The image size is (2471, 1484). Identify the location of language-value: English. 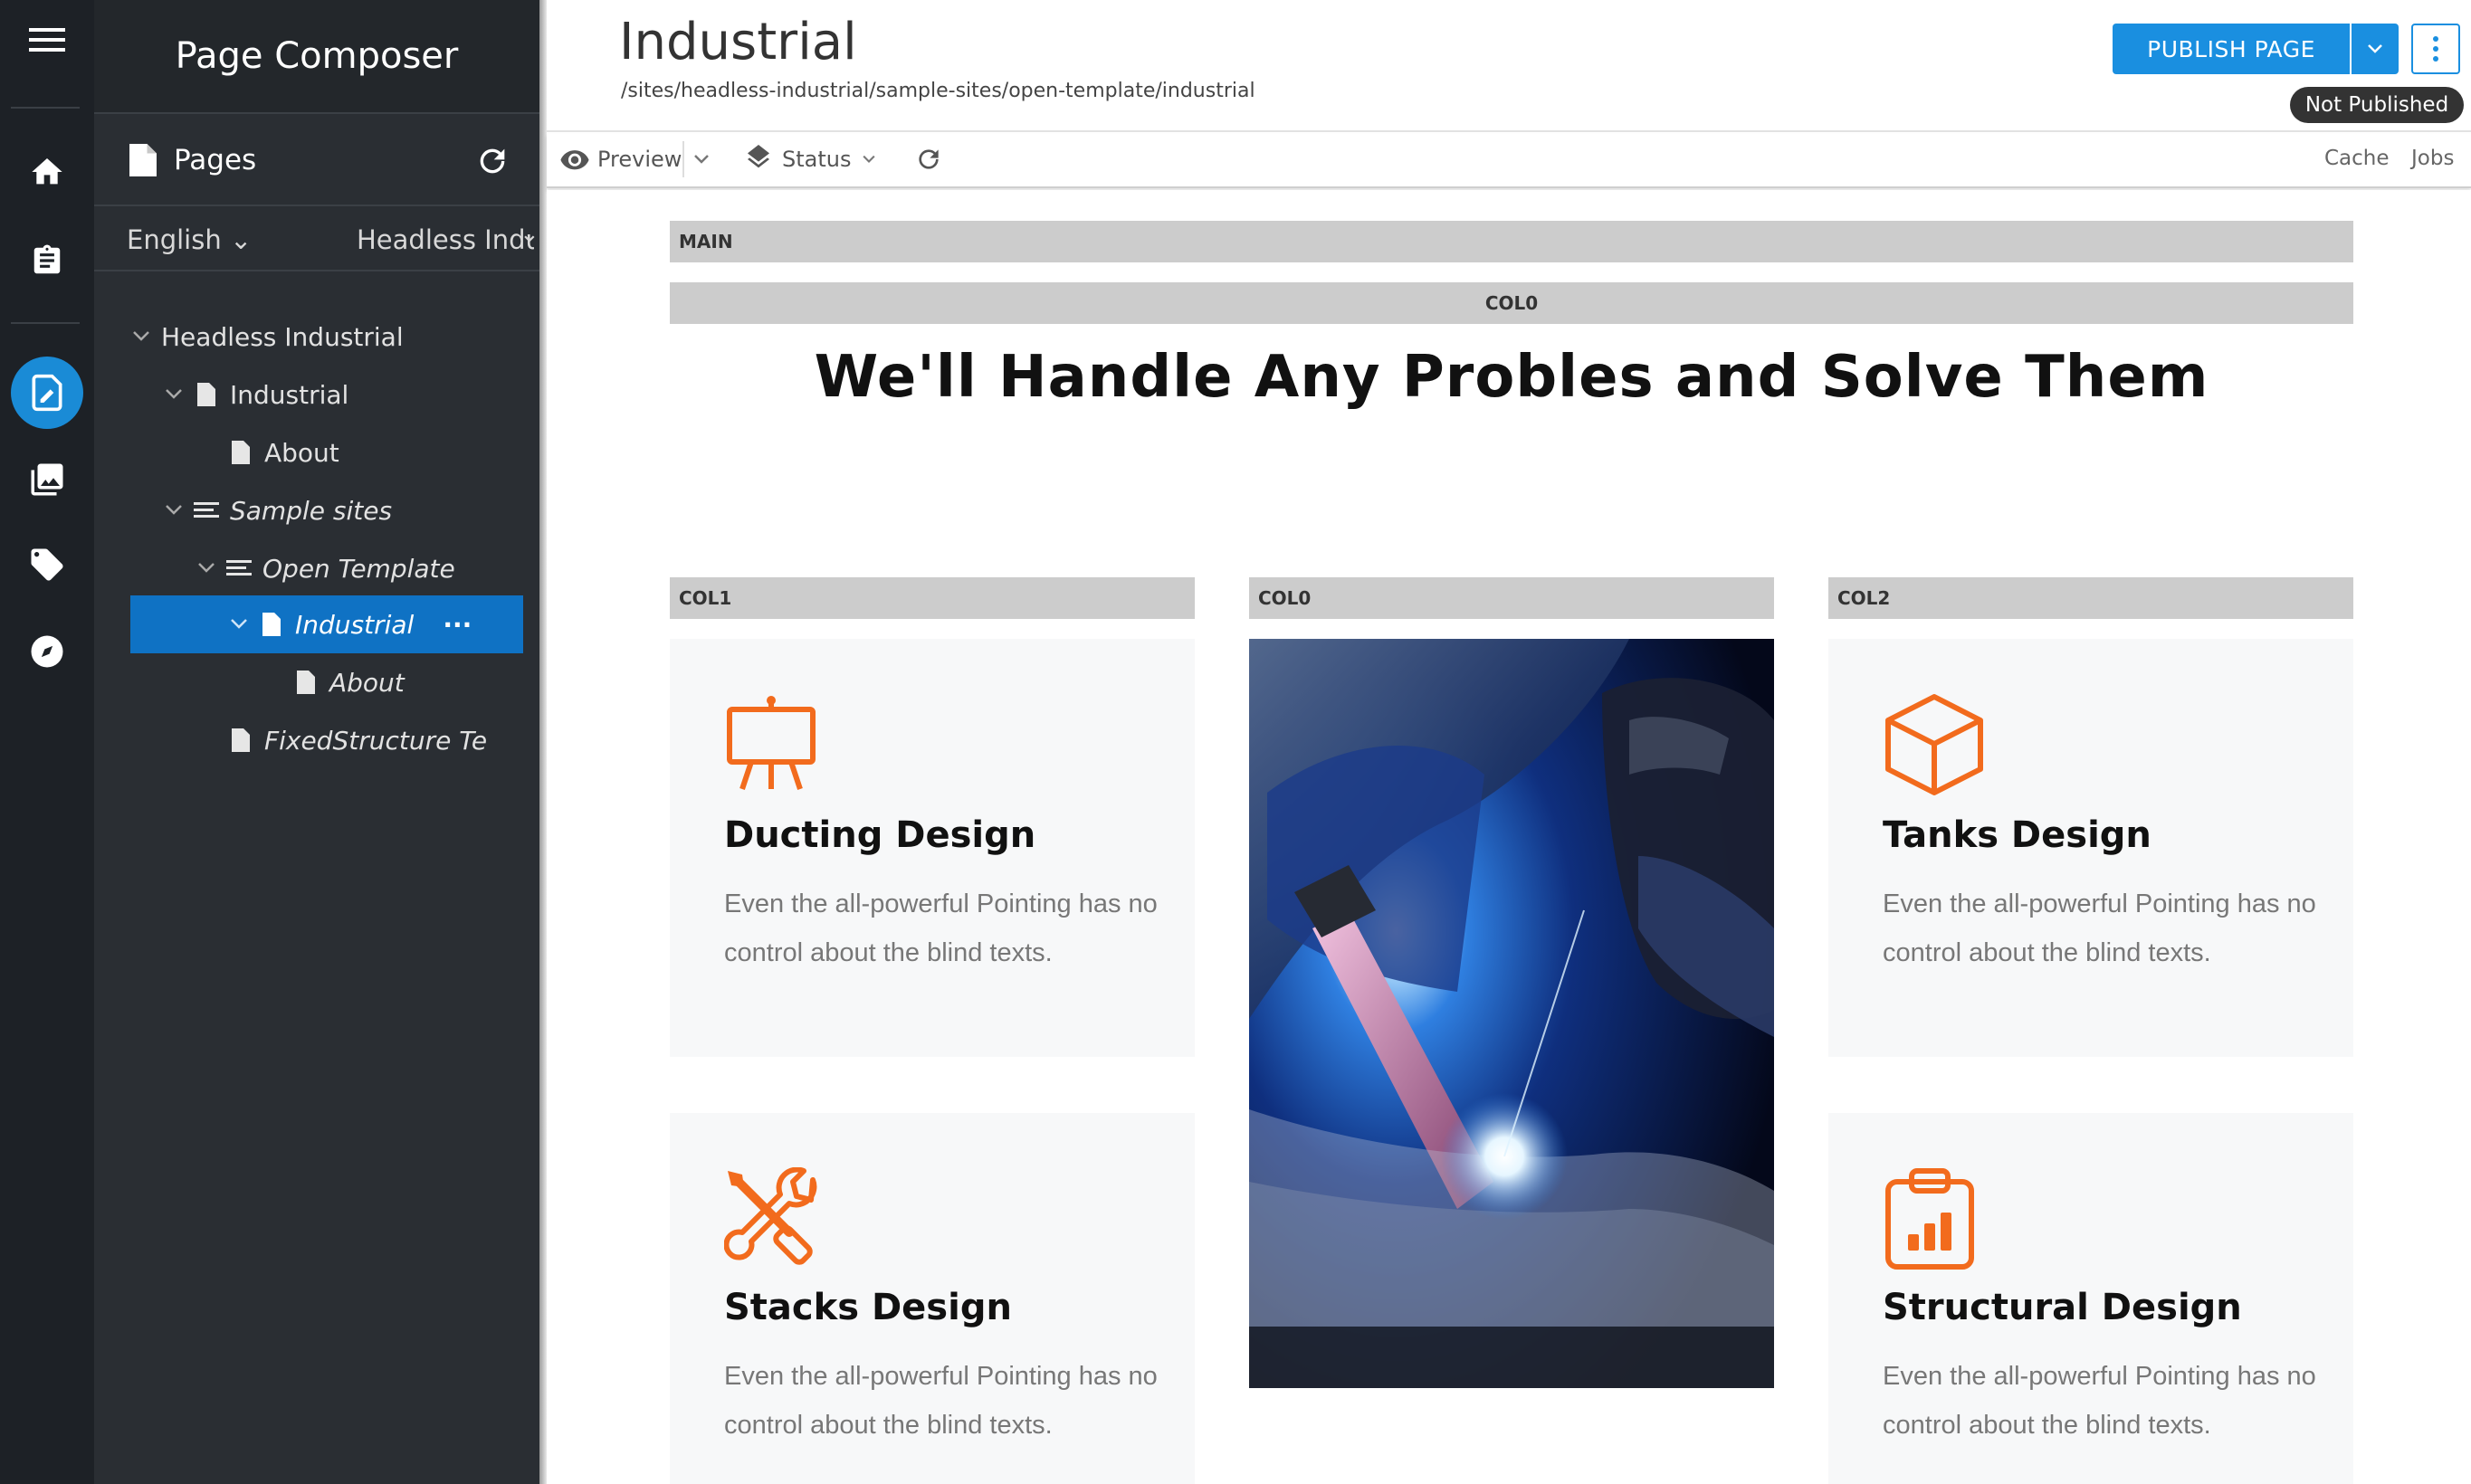
(174, 239).